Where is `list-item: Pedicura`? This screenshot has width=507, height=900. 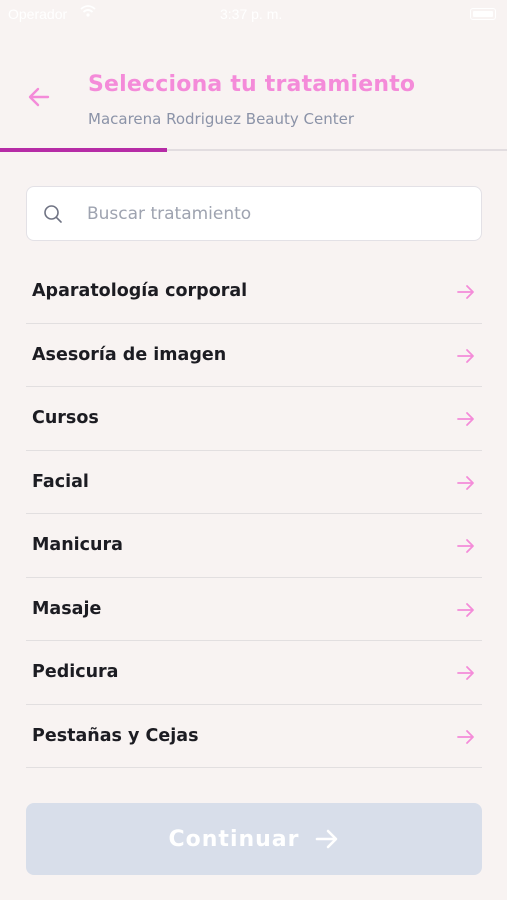
list-item: Pedicura is located at coordinates (254, 673).